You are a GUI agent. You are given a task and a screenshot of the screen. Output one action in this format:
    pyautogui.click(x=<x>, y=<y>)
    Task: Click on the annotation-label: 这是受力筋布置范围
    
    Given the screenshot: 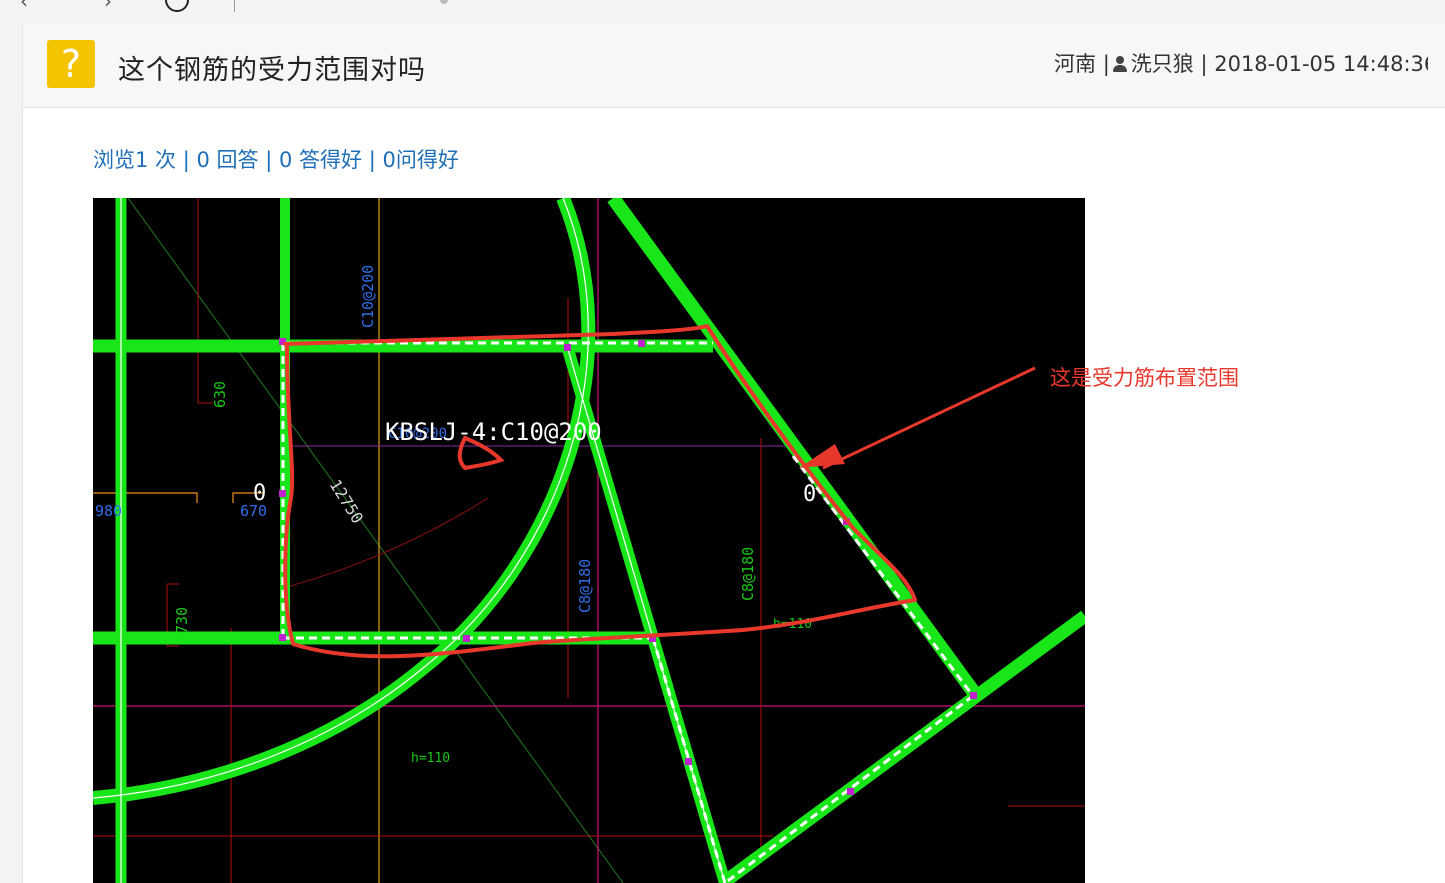 What is the action you would take?
    pyautogui.click(x=1144, y=378)
    